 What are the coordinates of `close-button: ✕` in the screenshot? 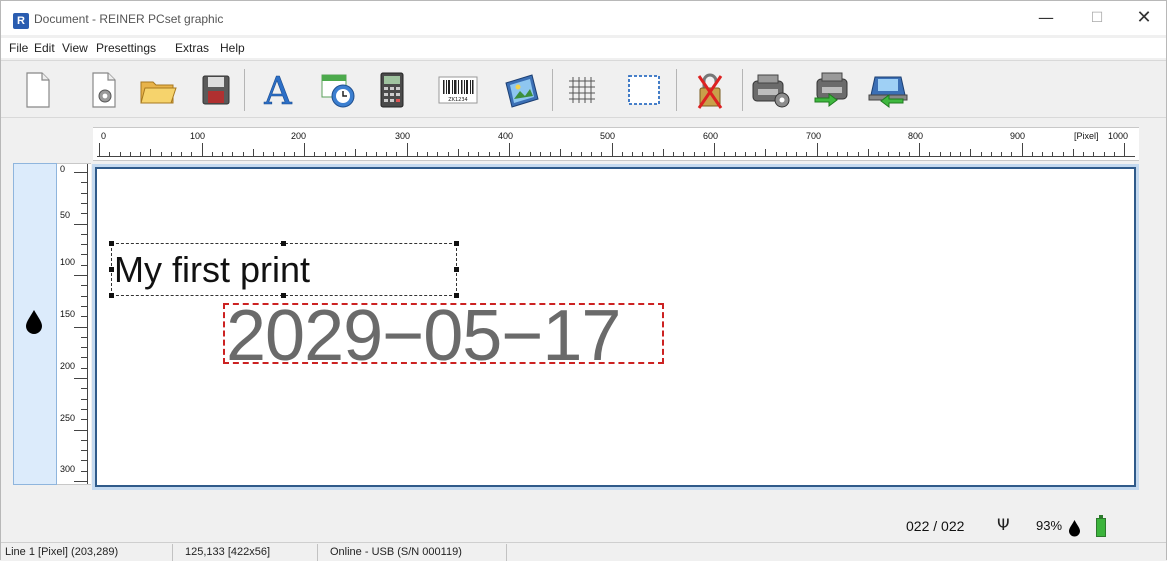 It's located at (1144, 18).